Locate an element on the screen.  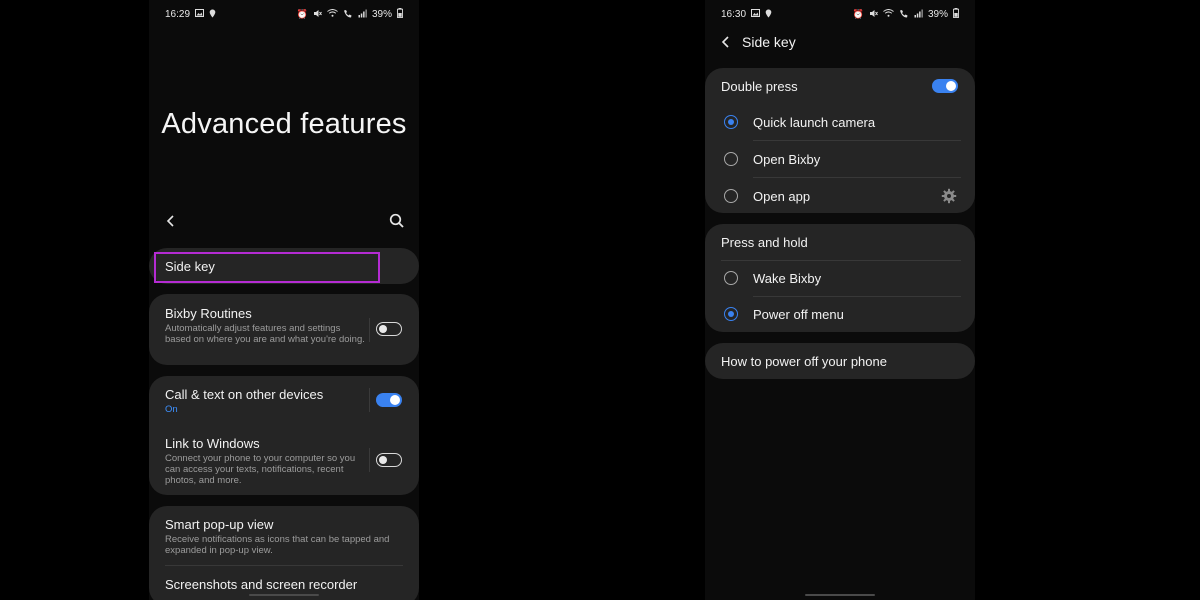
side-key-card: Side key is located at coordinates (284, 266).